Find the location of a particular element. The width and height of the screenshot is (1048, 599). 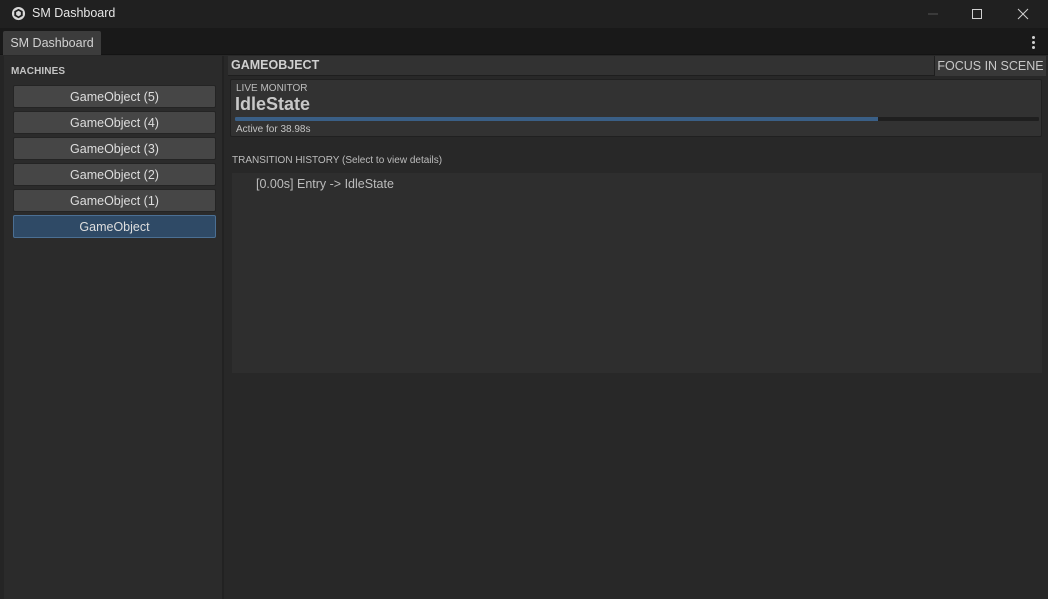

machine-button-selected: GameObject is located at coordinates (114, 226).